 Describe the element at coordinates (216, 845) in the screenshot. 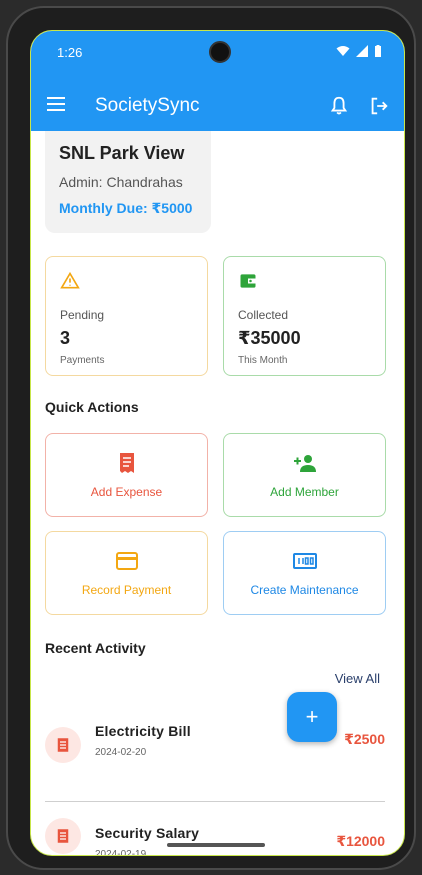

I see `home-indicator` at that location.